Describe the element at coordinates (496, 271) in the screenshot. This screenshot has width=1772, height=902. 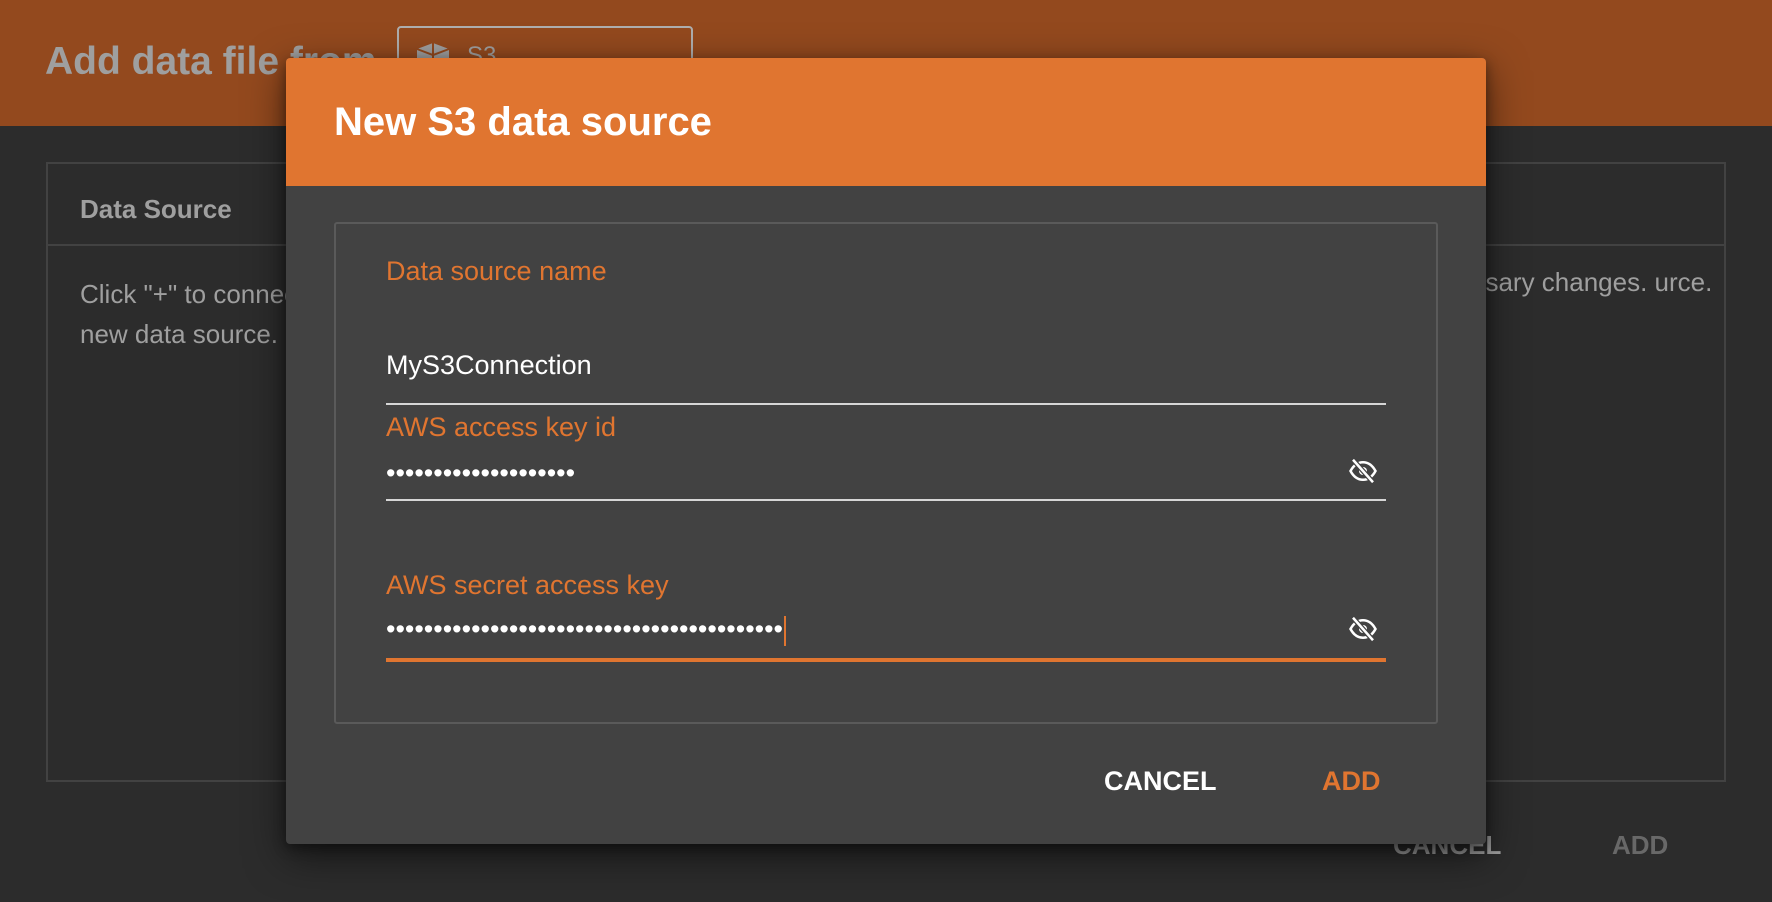
I see `data-source-name-label: Data source name` at that location.